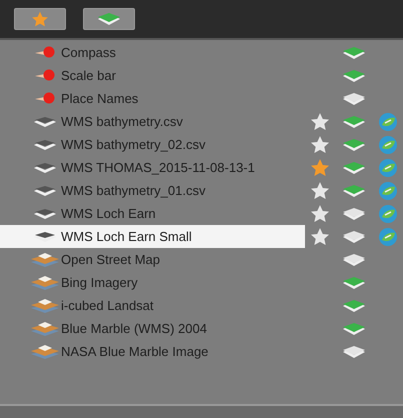  What do you see at coordinates (108, 213) in the screenshot?
I see `layer-name: WMS Loch Earn` at bounding box center [108, 213].